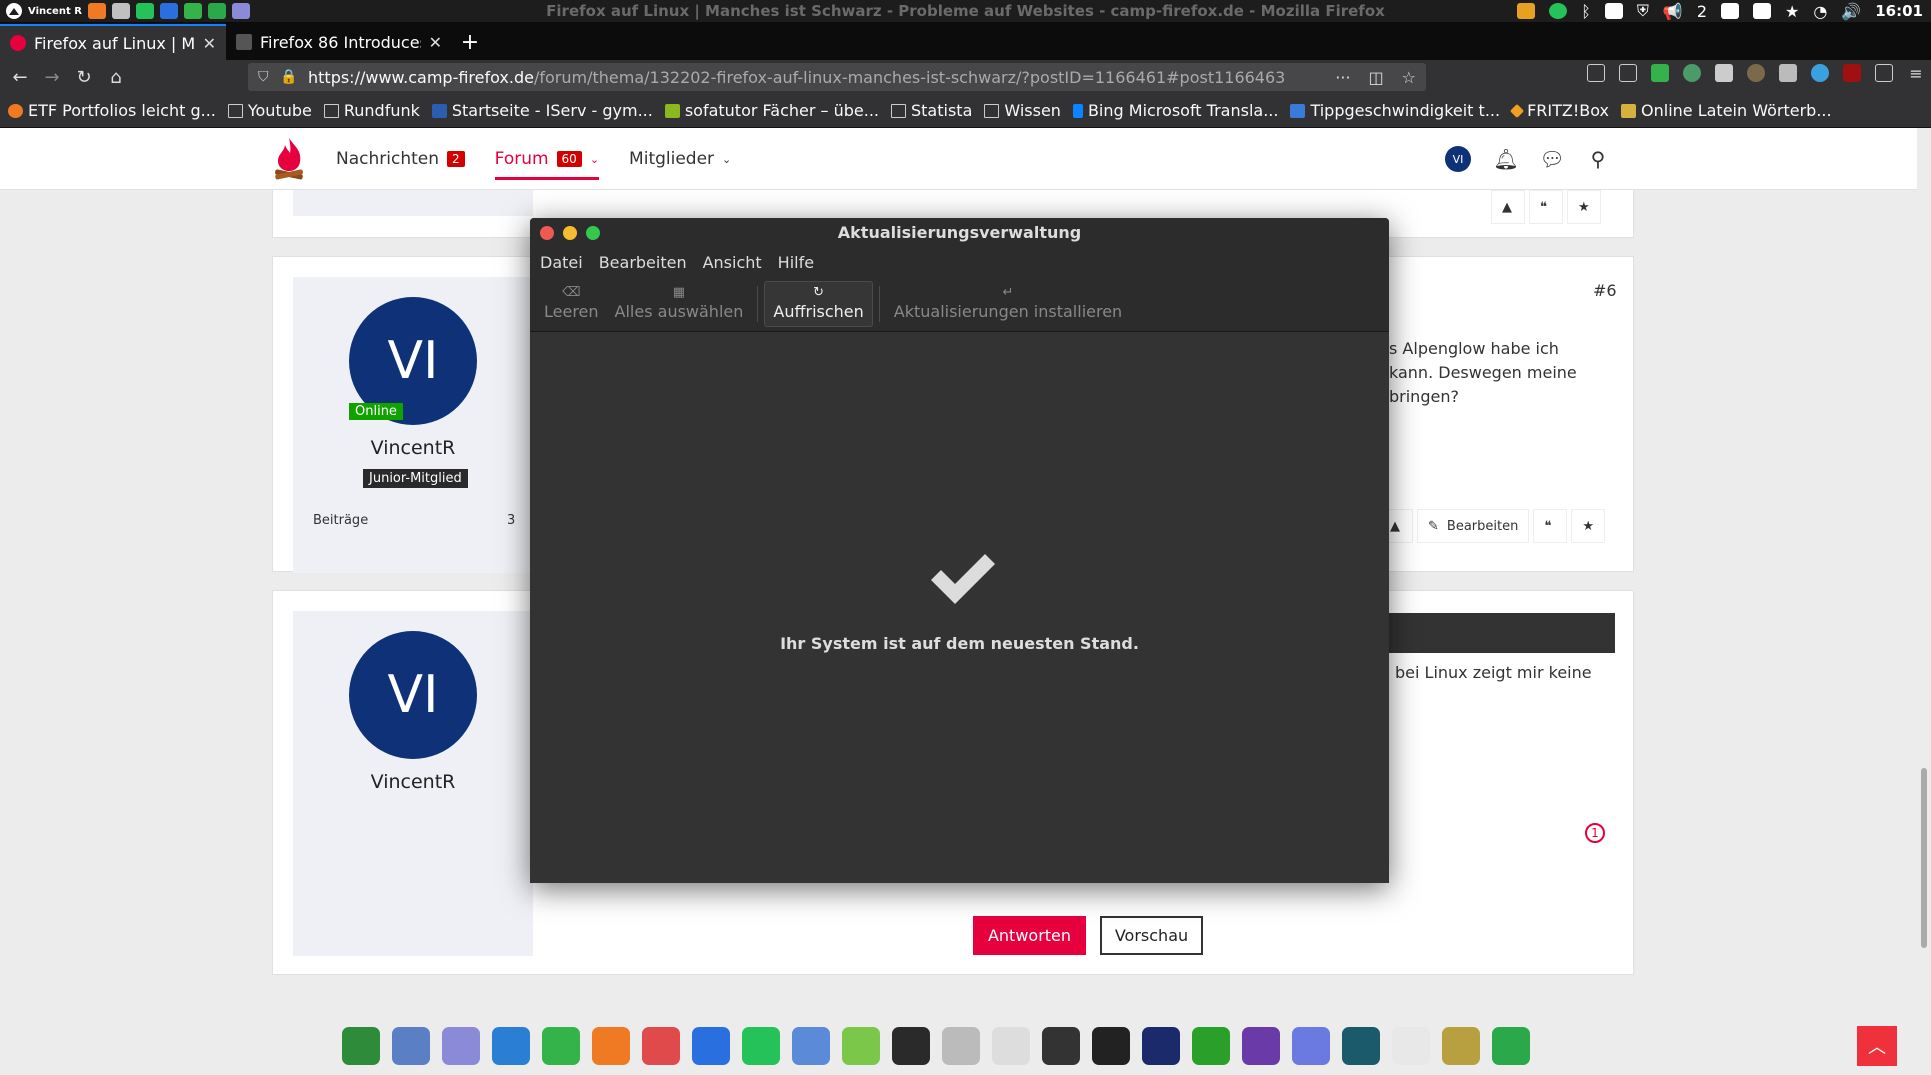 Image resolution: width=1931 pixels, height=1075 pixels. What do you see at coordinates (400, 159) in the screenshot?
I see `nav-news: Nachrichten 2` at bounding box center [400, 159].